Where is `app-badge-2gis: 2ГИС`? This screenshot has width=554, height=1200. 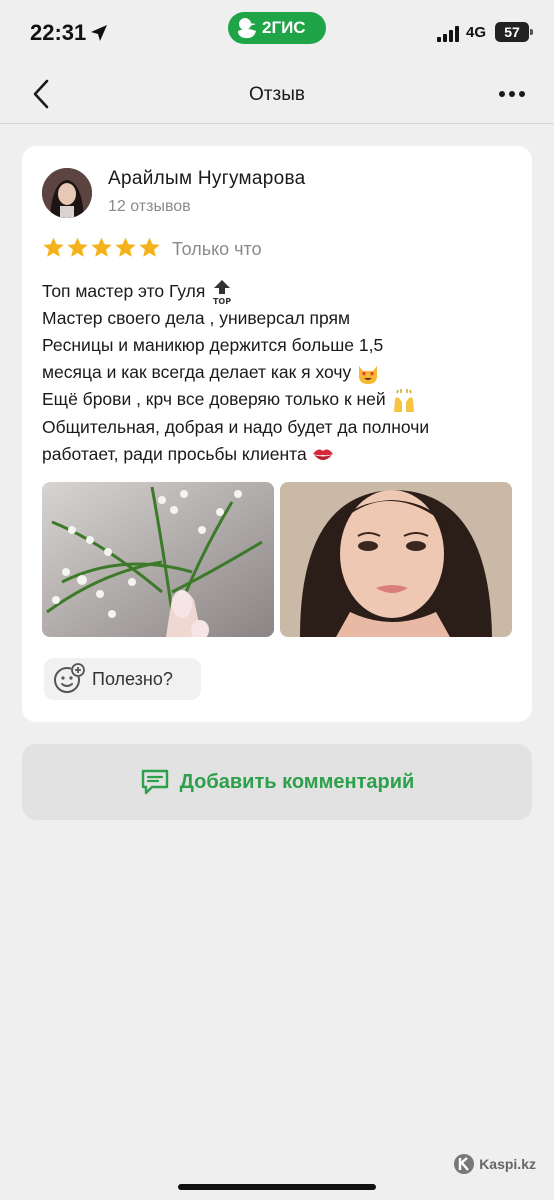
app-badge-2gis: 2ГИС is located at coordinates (277, 28).